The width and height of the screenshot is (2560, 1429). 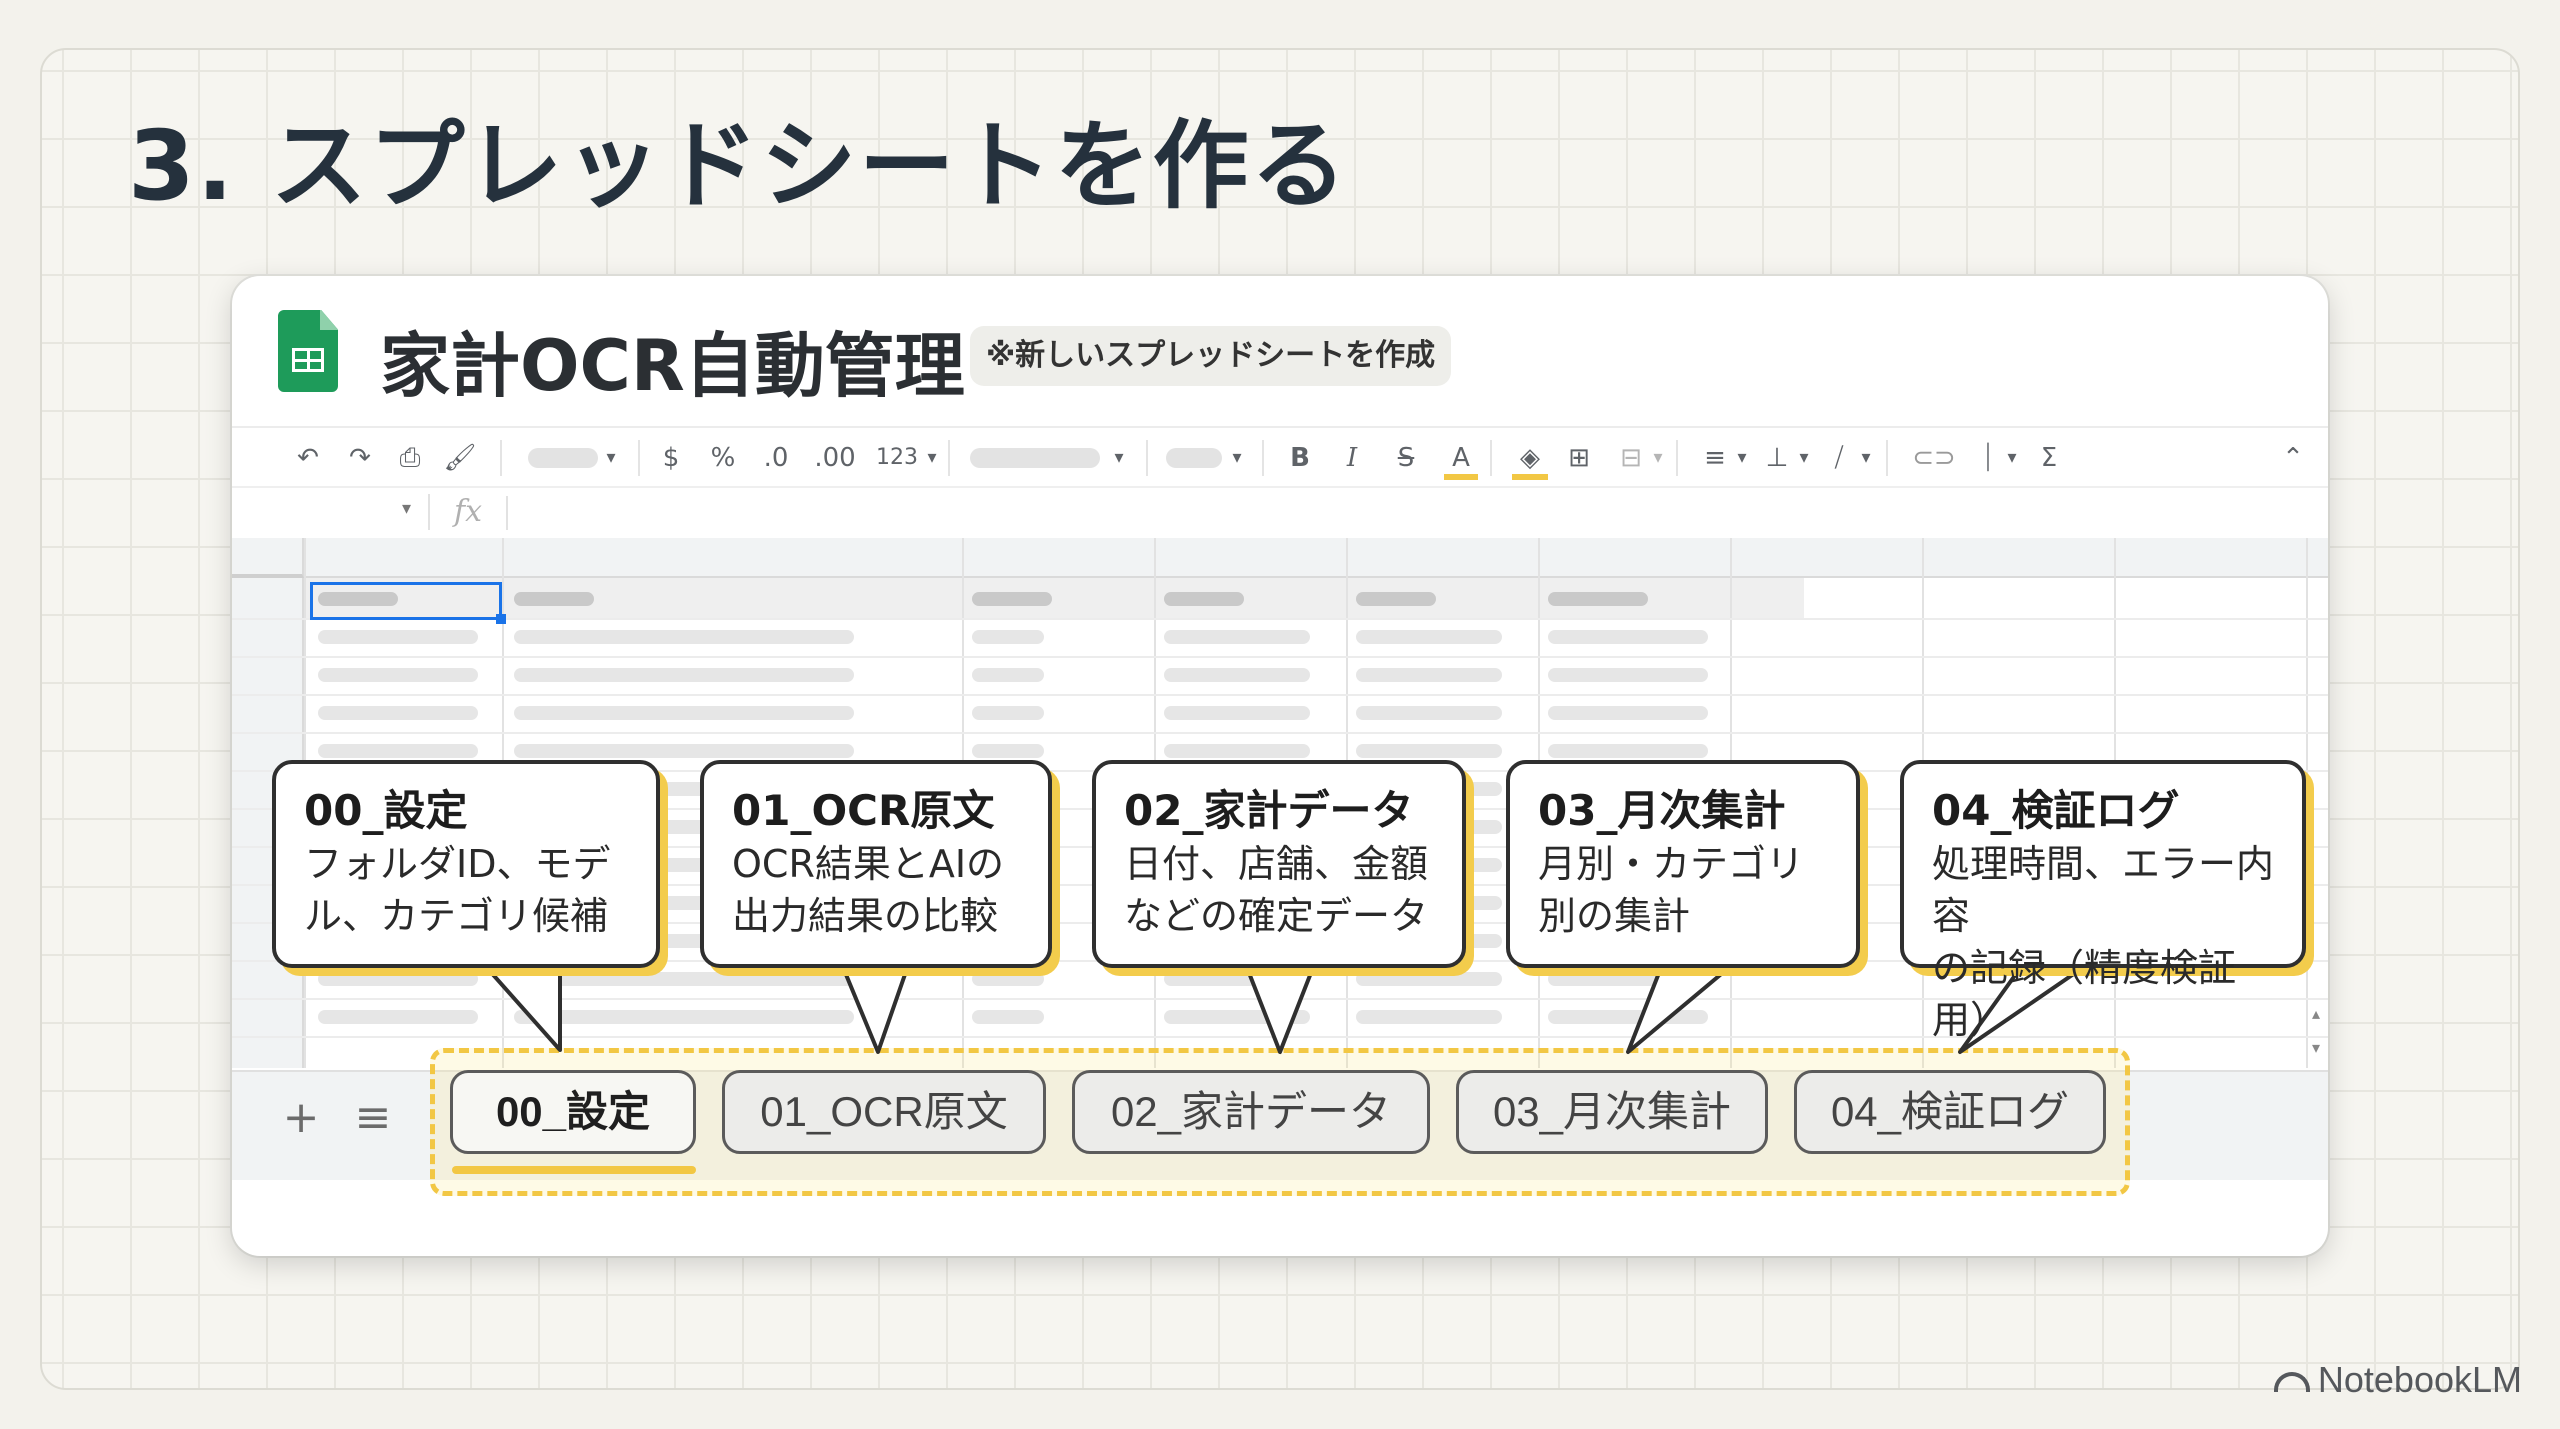 I want to click on strikethrough-icon: S, so click(x=1406, y=458).